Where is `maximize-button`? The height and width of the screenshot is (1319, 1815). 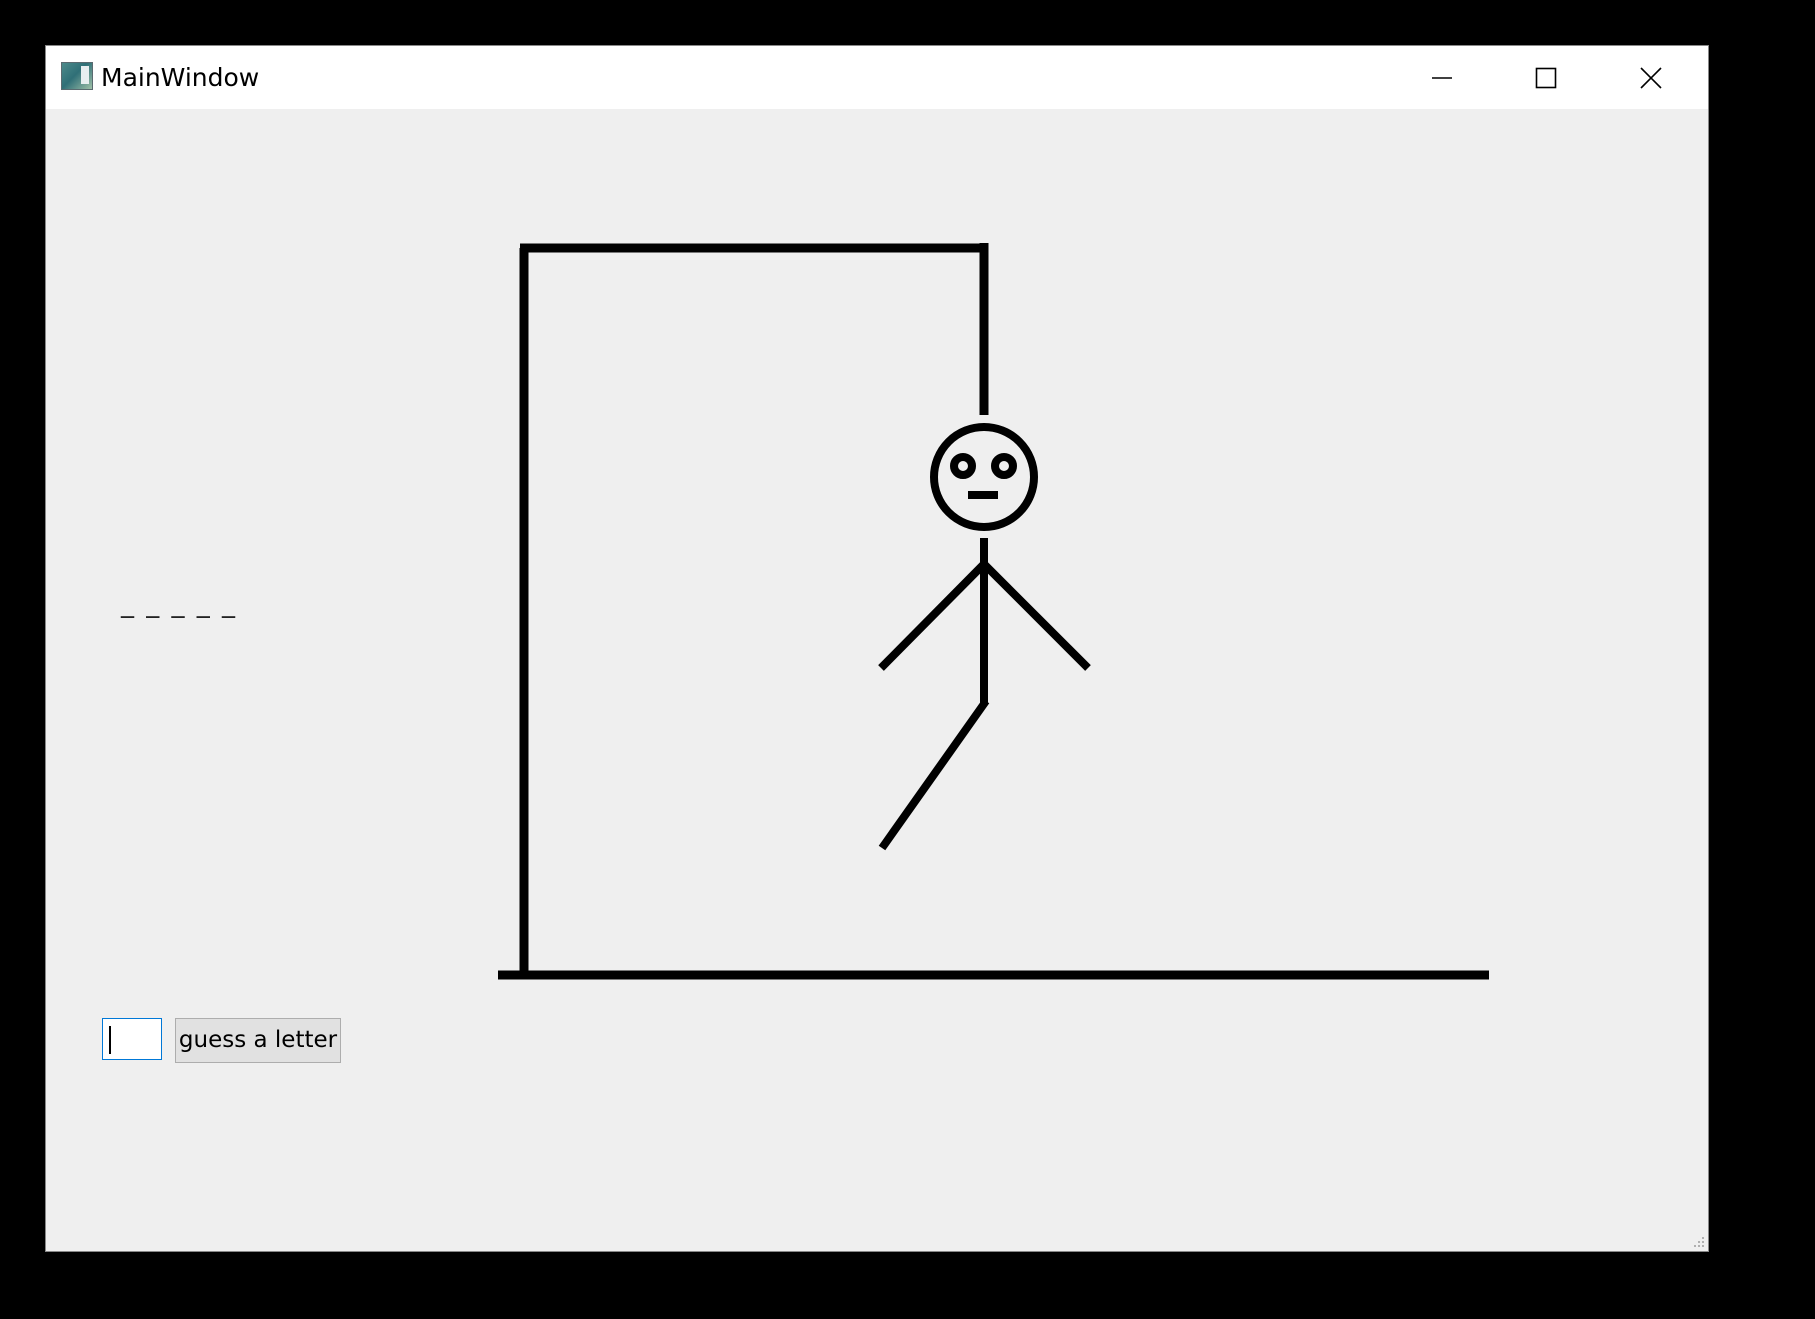 maximize-button is located at coordinates (1546, 77).